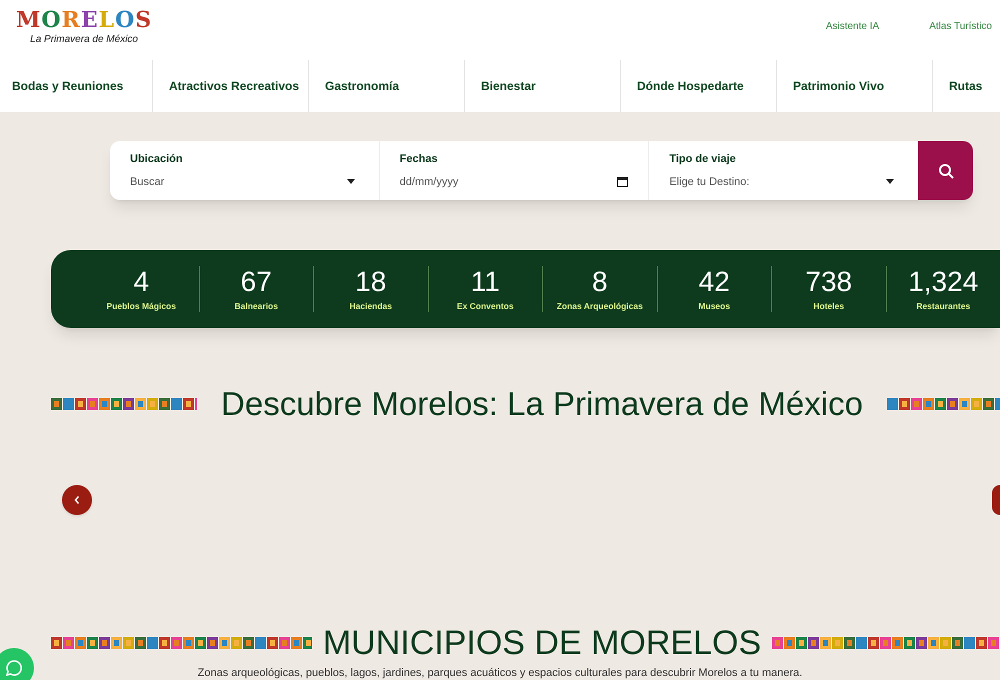 The height and width of the screenshot is (680, 1000). I want to click on stat-label: Museos, so click(714, 306).